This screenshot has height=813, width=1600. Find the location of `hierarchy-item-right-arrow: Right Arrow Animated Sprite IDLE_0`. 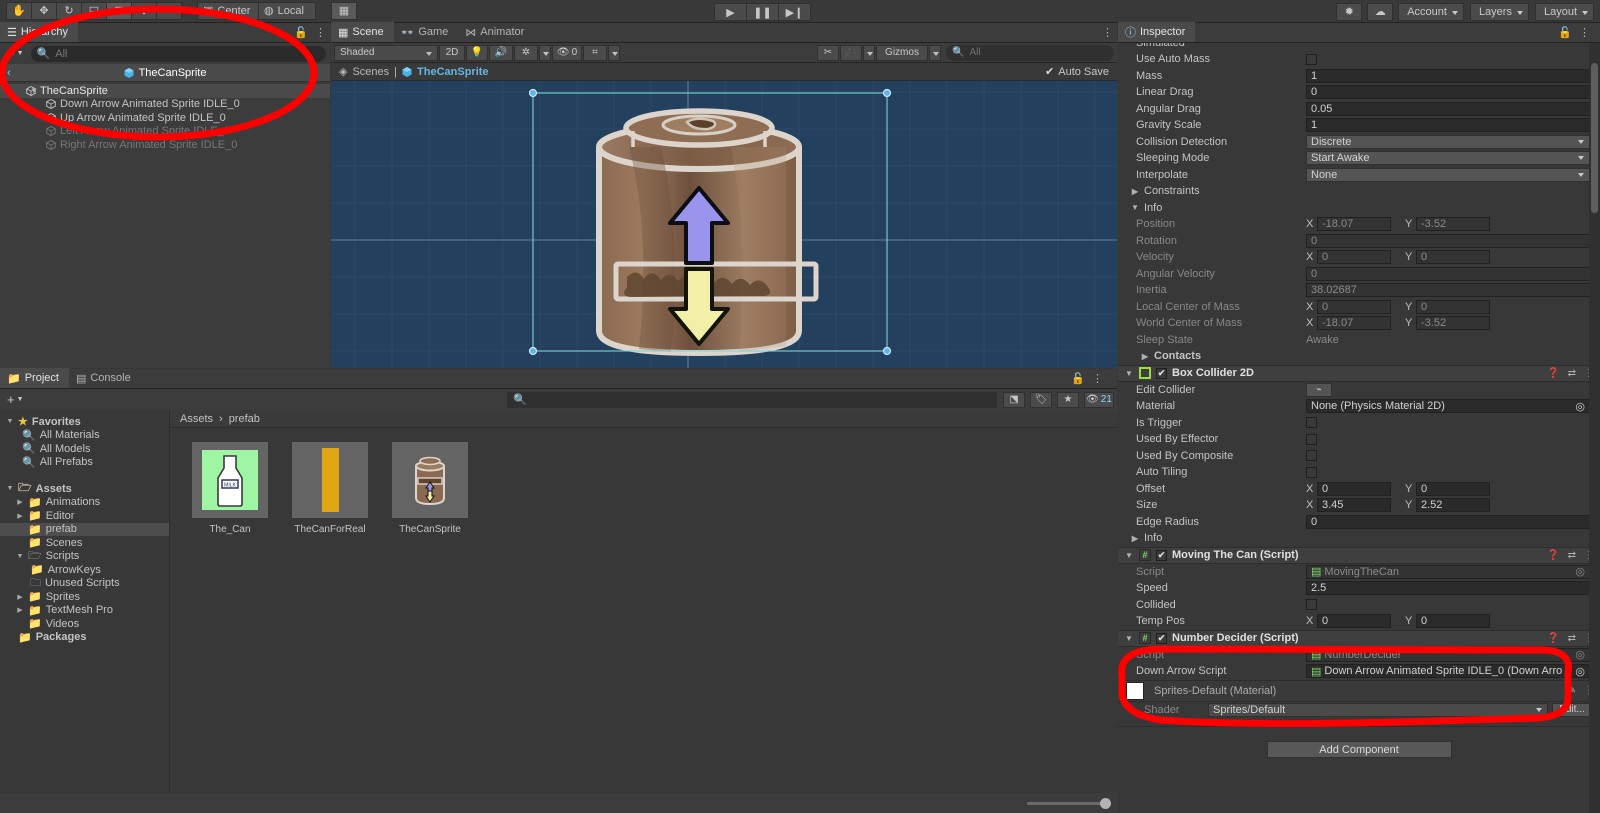

hierarchy-item-right-arrow: Right Arrow Animated Sprite IDLE_0 is located at coordinates (165, 145).